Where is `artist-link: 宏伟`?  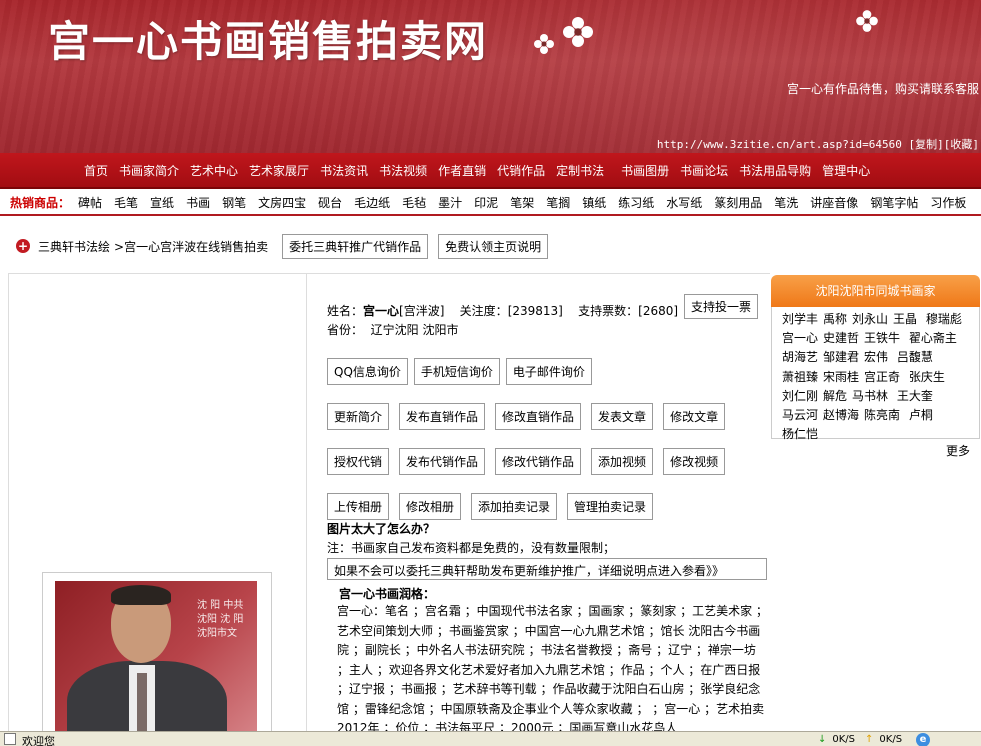
artist-link: 宏伟 is located at coordinates (876, 357).